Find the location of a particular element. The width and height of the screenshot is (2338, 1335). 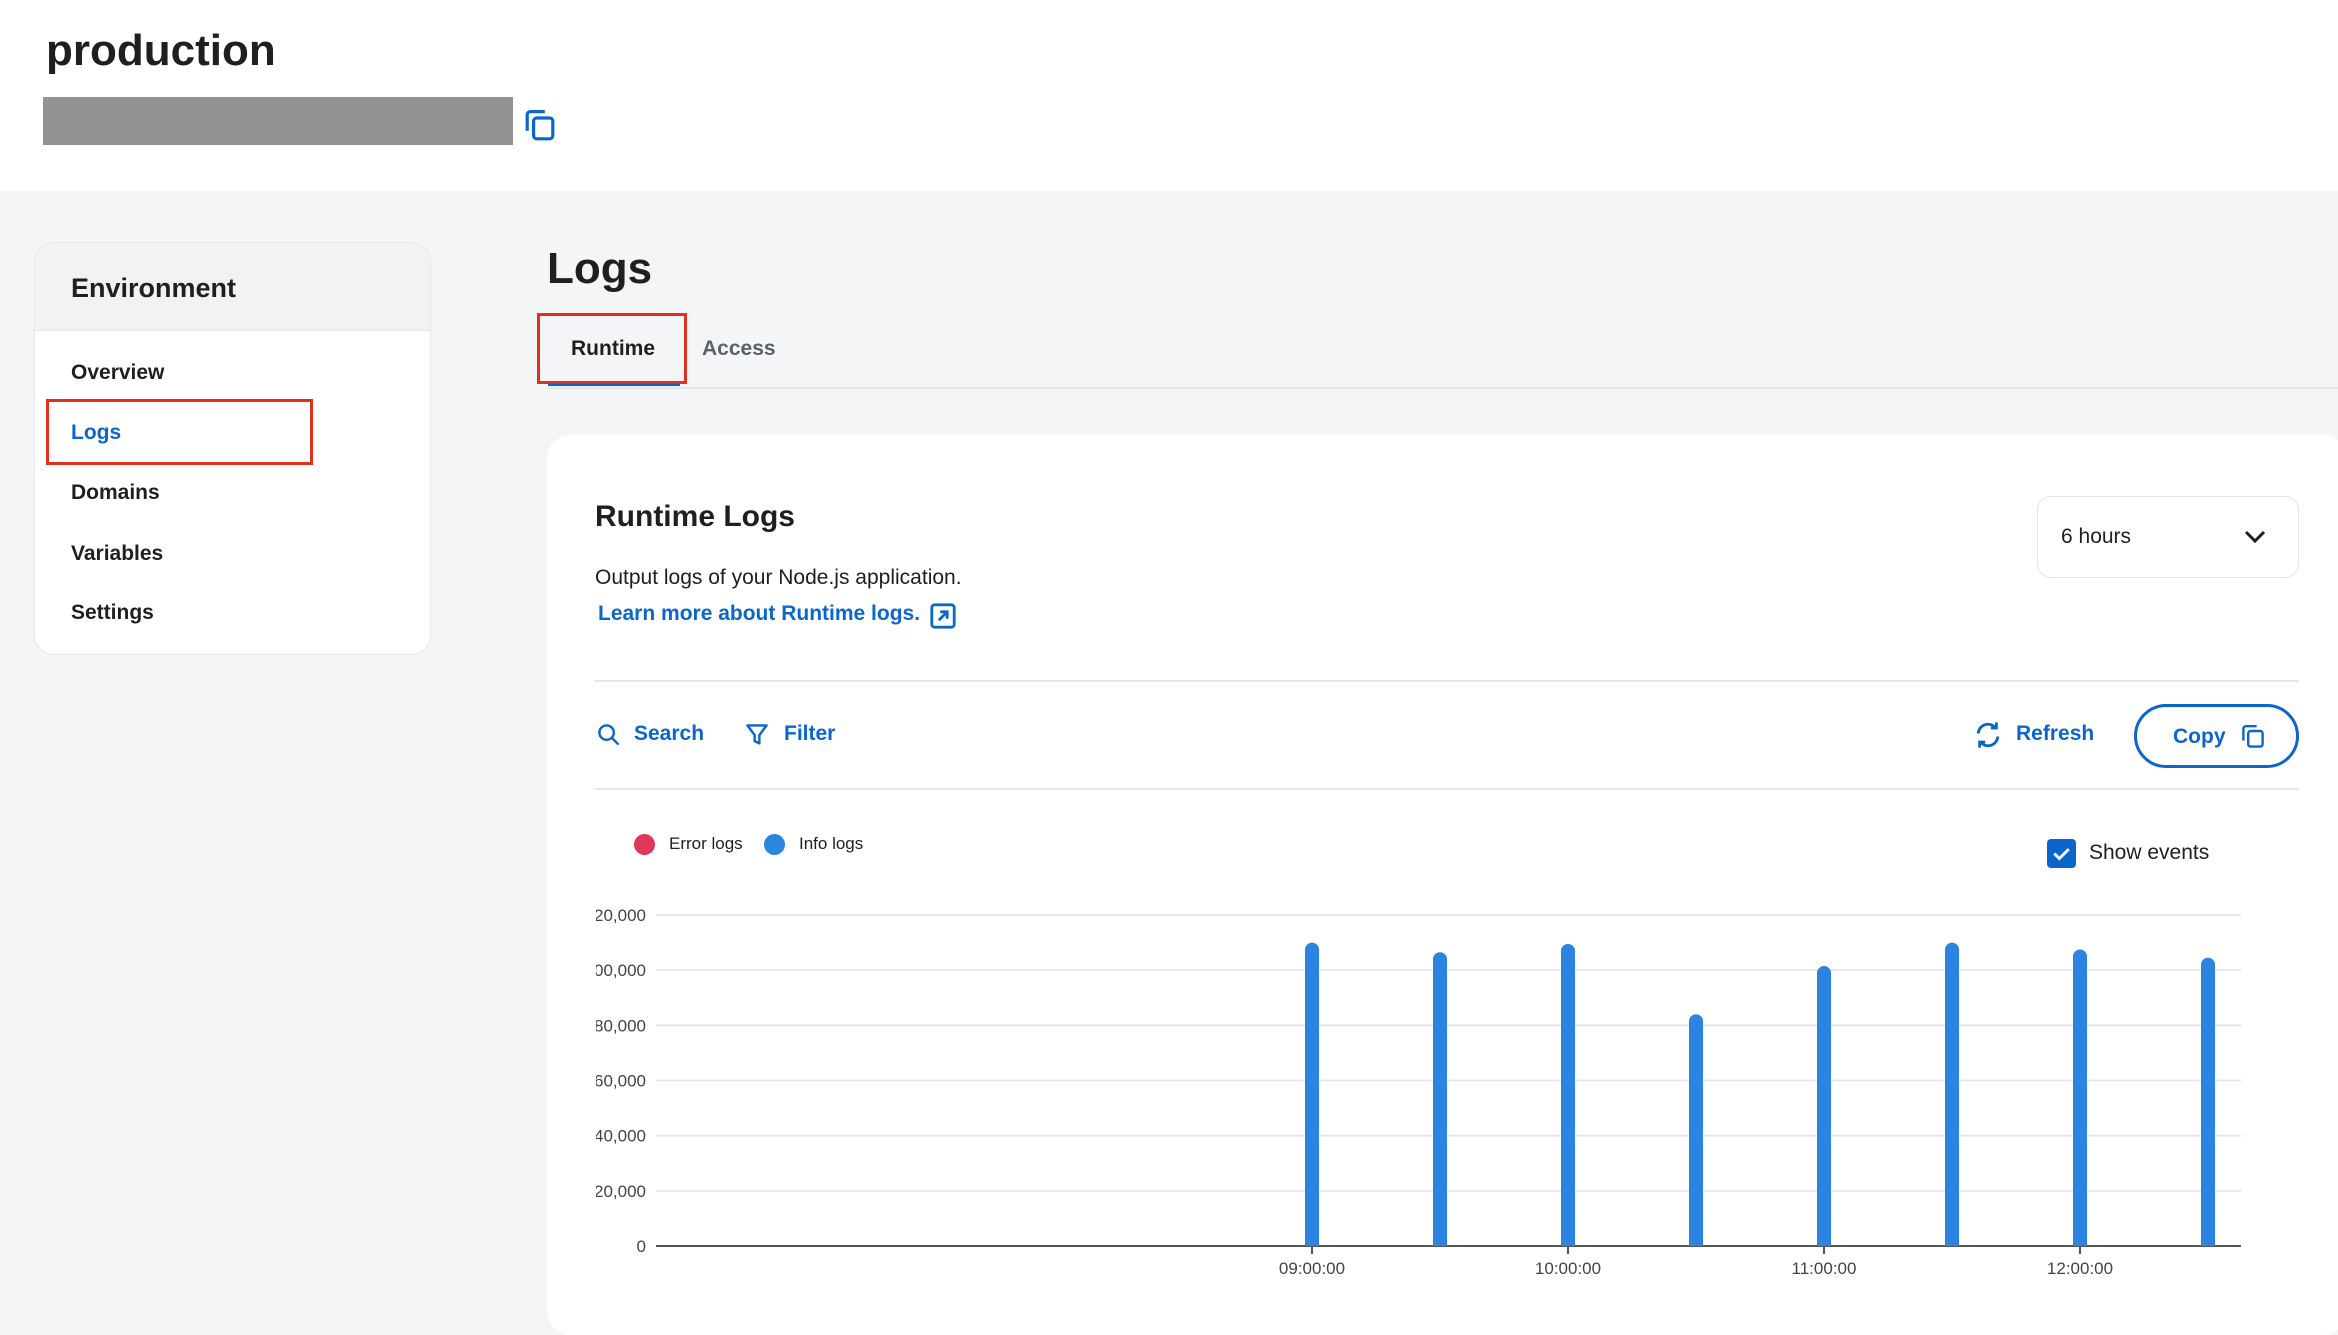

y-tick-label: 80,000 is located at coordinates (620, 1025).